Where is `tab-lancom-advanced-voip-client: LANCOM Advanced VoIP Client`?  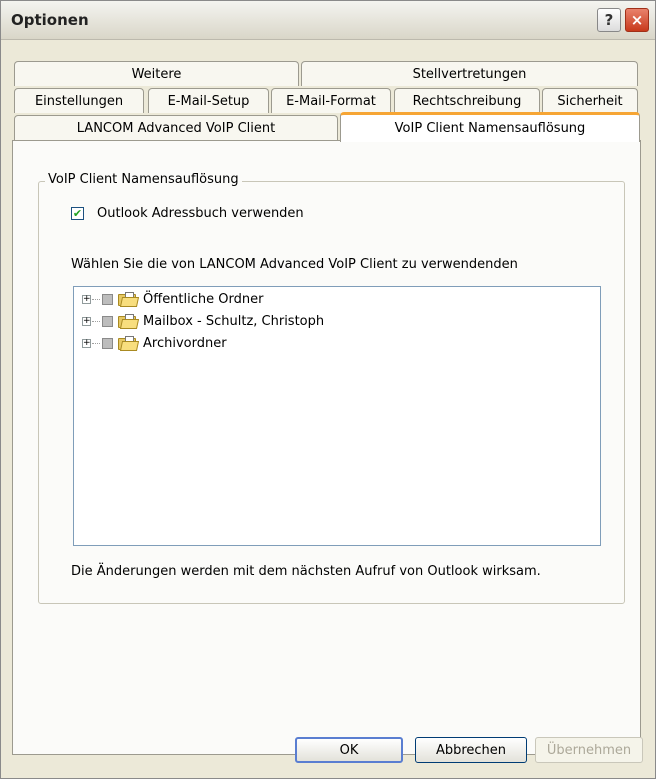
tab-lancom-advanced-voip-client: LANCOM Advanced VoIP Client is located at coordinates (176, 128).